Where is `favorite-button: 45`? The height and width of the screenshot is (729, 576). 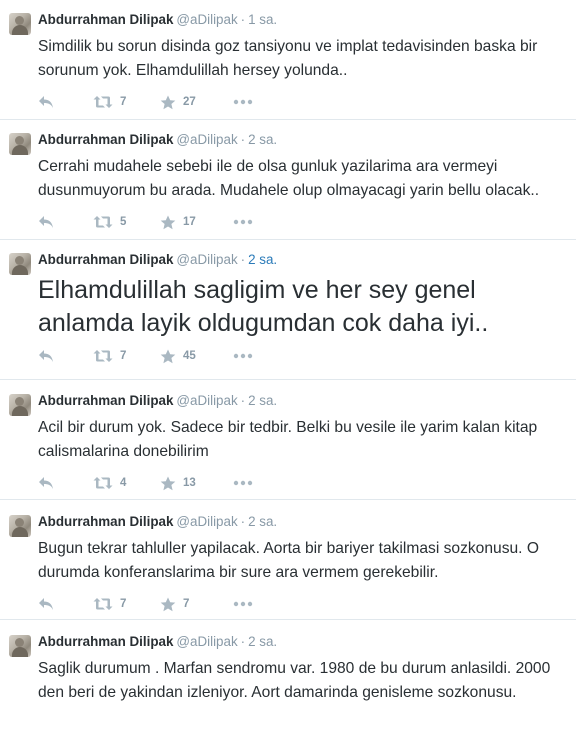
favorite-button: 45 is located at coordinates (178, 356).